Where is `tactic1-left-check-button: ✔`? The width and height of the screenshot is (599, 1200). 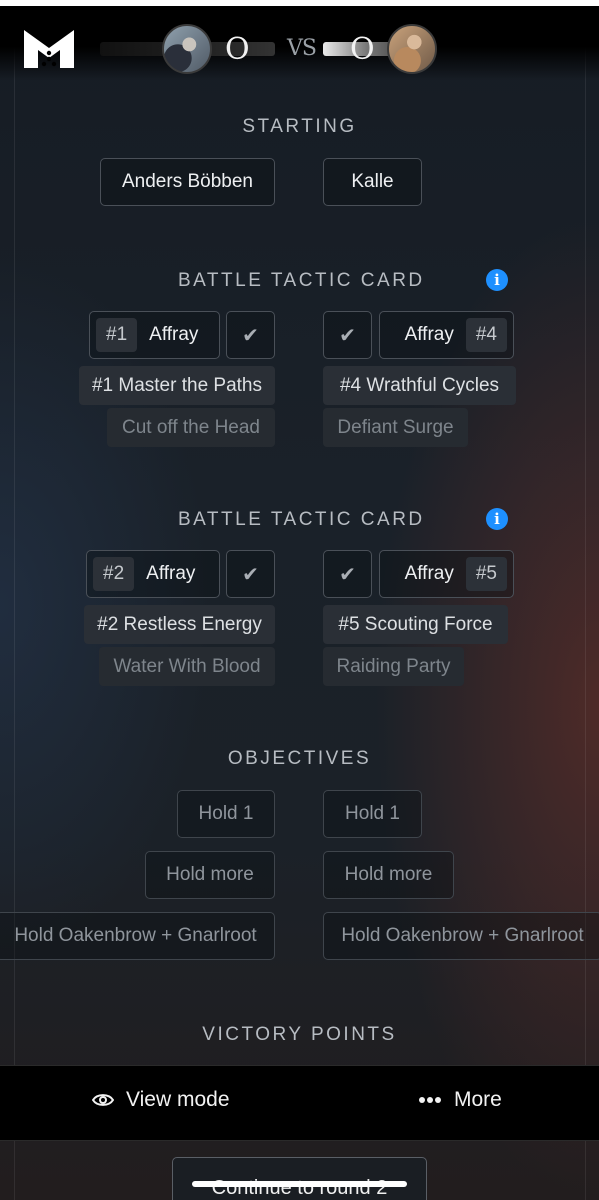 tactic1-left-check-button: ✔ is located at coordinates (250, 335).